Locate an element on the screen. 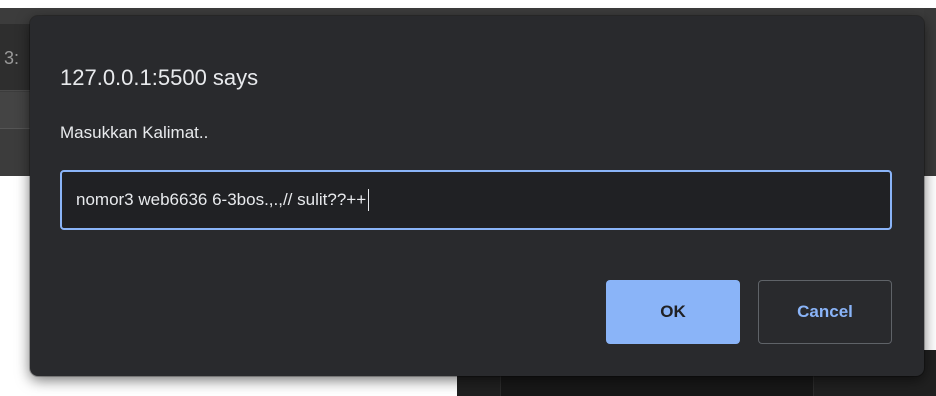 Image resolution: width=936 pixels, height=396 pixels. dialog-title: 127.0.0.1:5500 says is located at coordinates (159, 77).